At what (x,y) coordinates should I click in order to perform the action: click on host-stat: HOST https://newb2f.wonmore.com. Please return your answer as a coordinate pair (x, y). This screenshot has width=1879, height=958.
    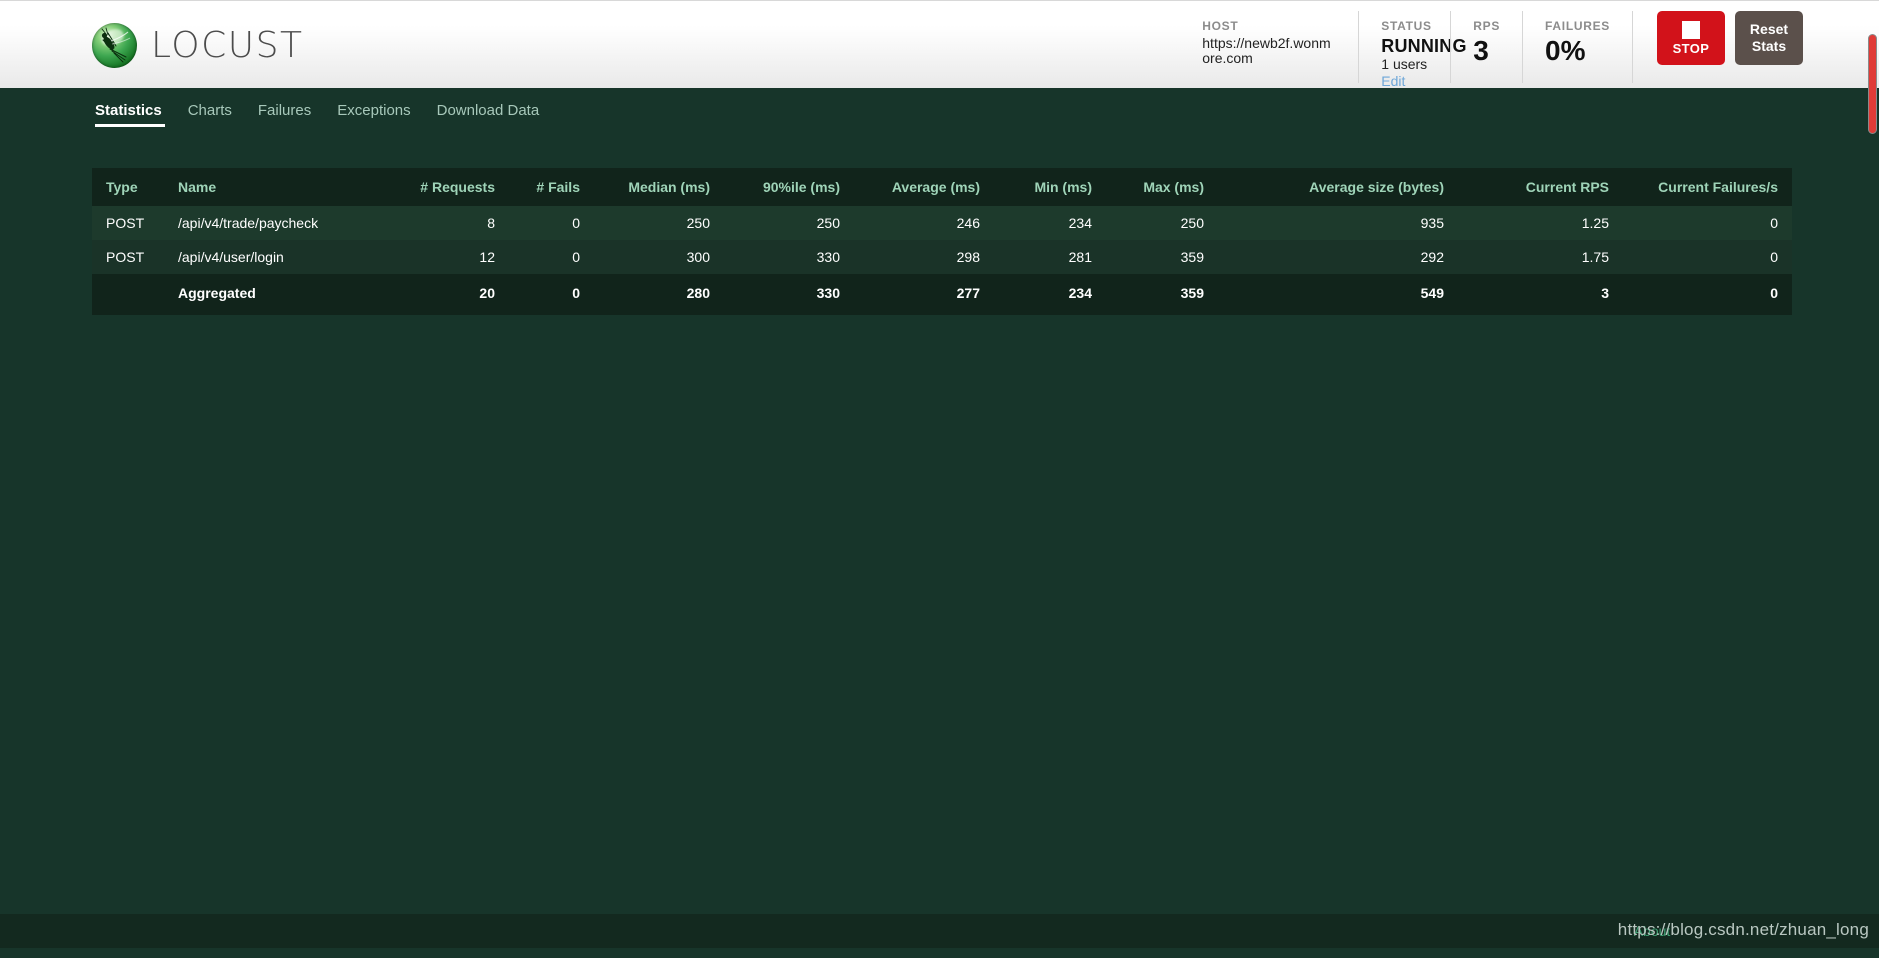
    Looking at the image, I should click on (1269, 47).